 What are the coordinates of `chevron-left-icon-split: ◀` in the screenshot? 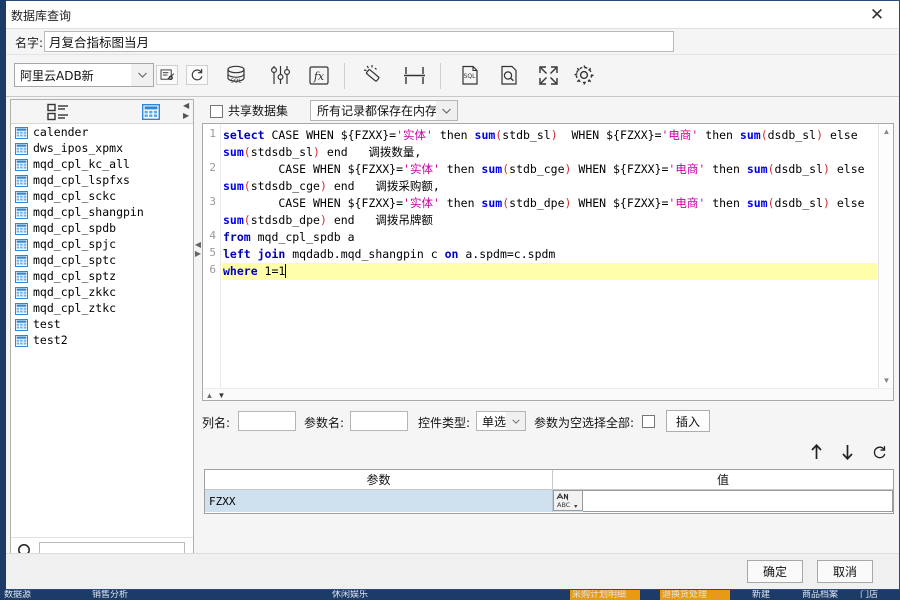 It's located at (198, 244).